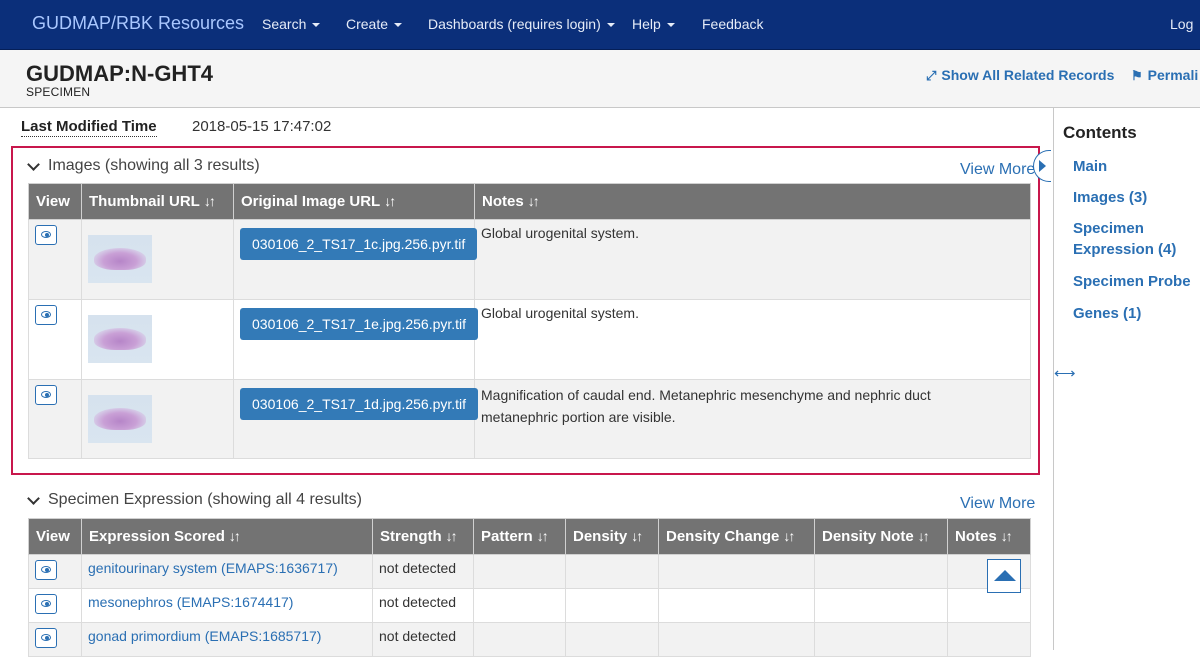  What do you see at coordinates (736, 536) in the screenshot?
I see `col-density-change: Density Change ↓↑` at bounding box center [736, 536].